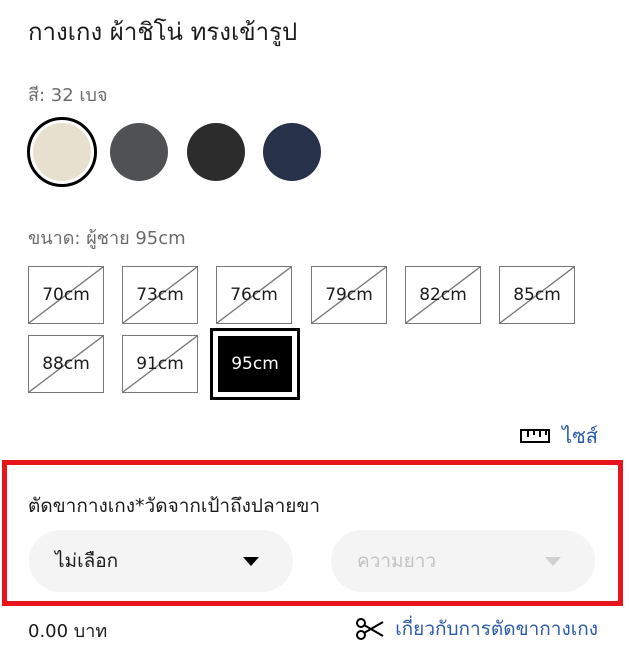 The height and width of the screenshot is (647, 629). I want to click on hem-length-placeholder: ความยาว, so click(397, 561).